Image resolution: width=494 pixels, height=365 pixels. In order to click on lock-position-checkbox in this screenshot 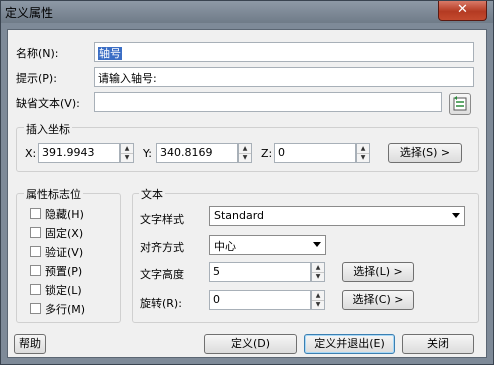, I will do `click(35, 289)`.